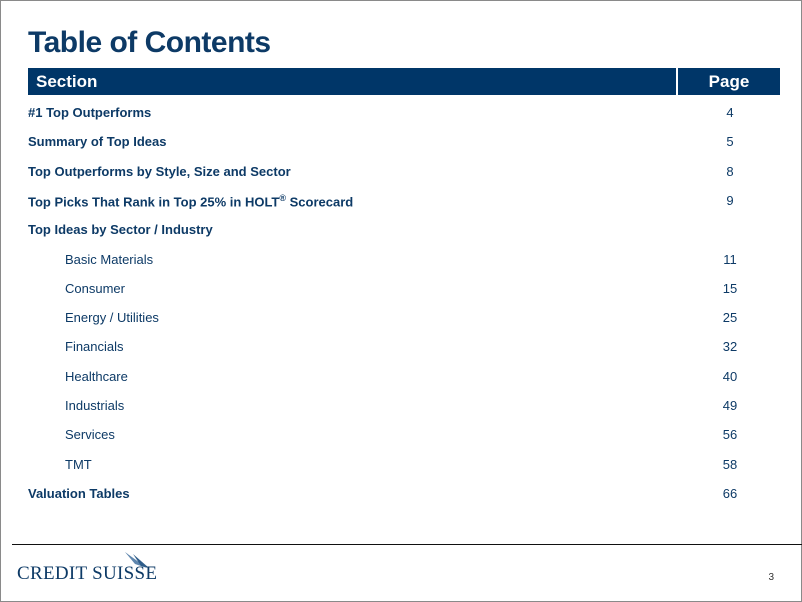  Describe the element at coordinates (404, 435) in the screenshot. I see `toc-entry: Services 56` at that location.